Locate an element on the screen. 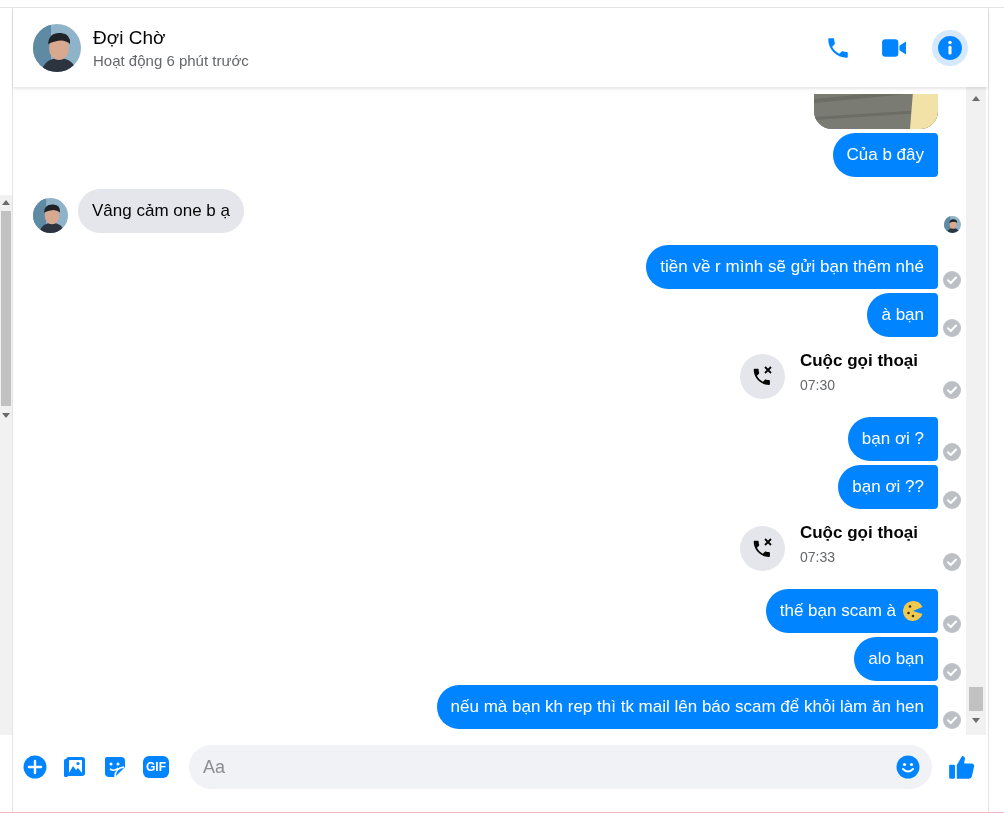 The height and width of the screenshot is (813, 1004). sticker-icon is located at coordinates (115, 767).